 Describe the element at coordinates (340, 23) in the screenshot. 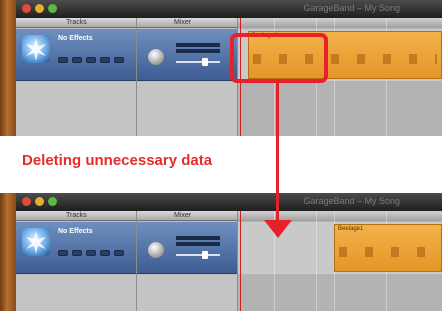

I see `timeline-ruler` at that location.